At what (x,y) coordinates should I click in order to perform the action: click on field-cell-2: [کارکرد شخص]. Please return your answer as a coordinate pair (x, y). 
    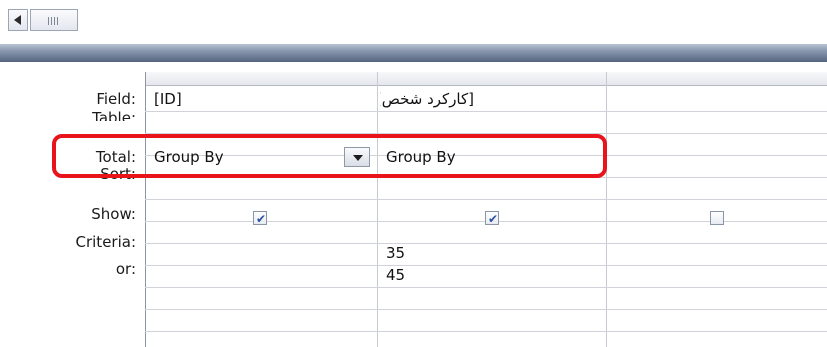
    Looking at the image, I should click on (430, 99).